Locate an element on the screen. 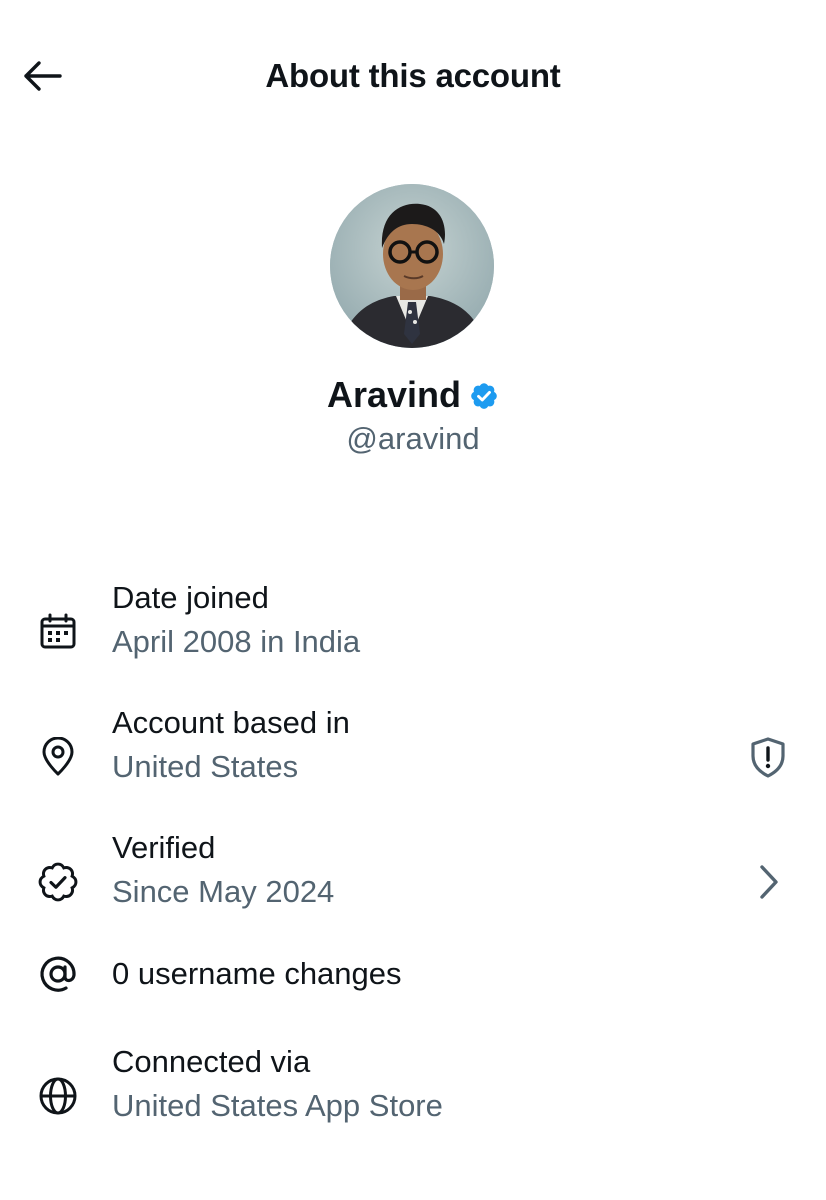  top-bar: About this account is located at coordinates (413, 75).